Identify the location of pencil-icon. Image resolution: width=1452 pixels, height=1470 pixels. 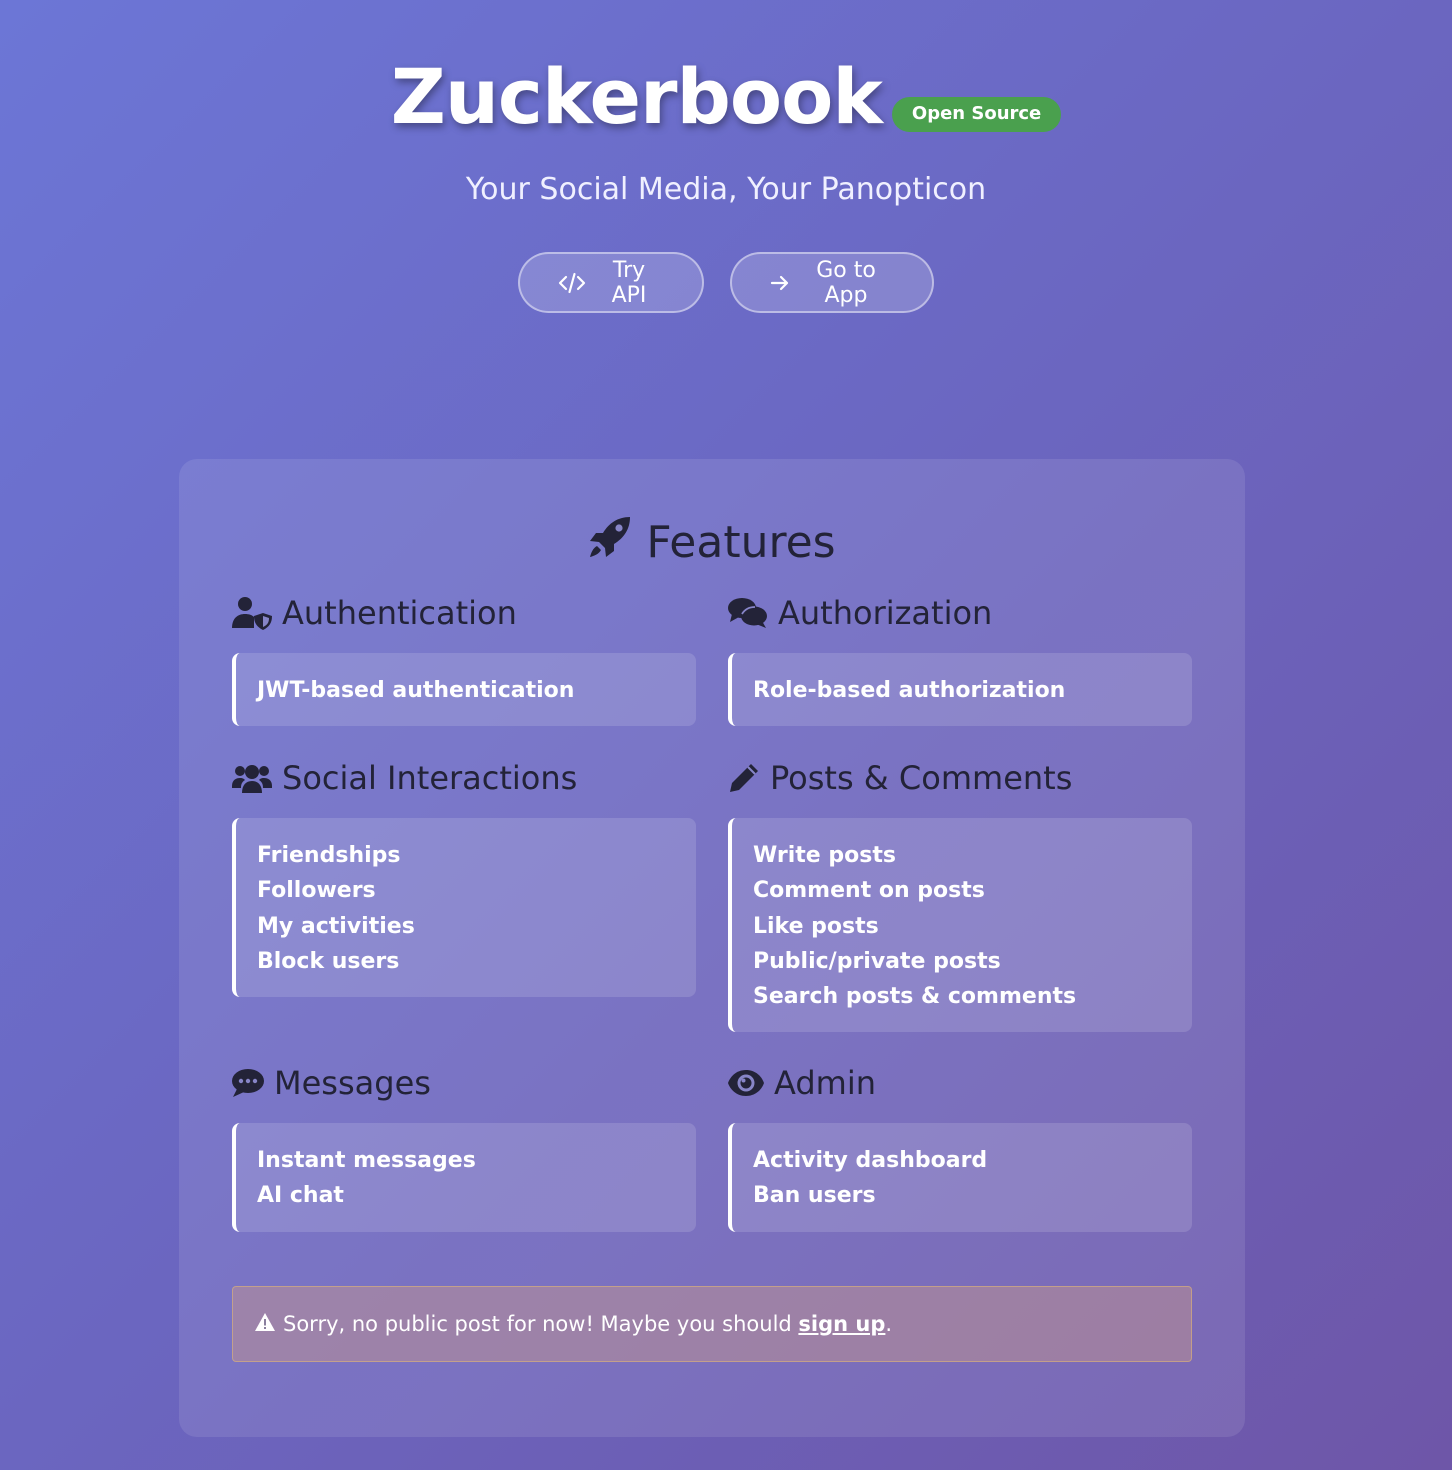
(744, 778).